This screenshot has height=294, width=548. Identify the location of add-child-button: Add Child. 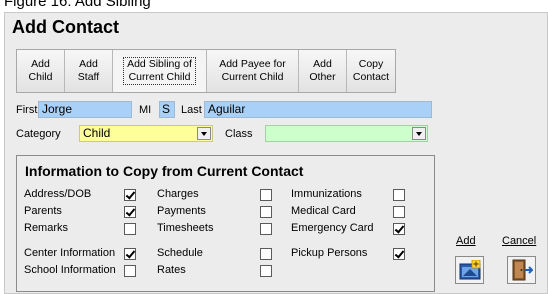
(41, 71).